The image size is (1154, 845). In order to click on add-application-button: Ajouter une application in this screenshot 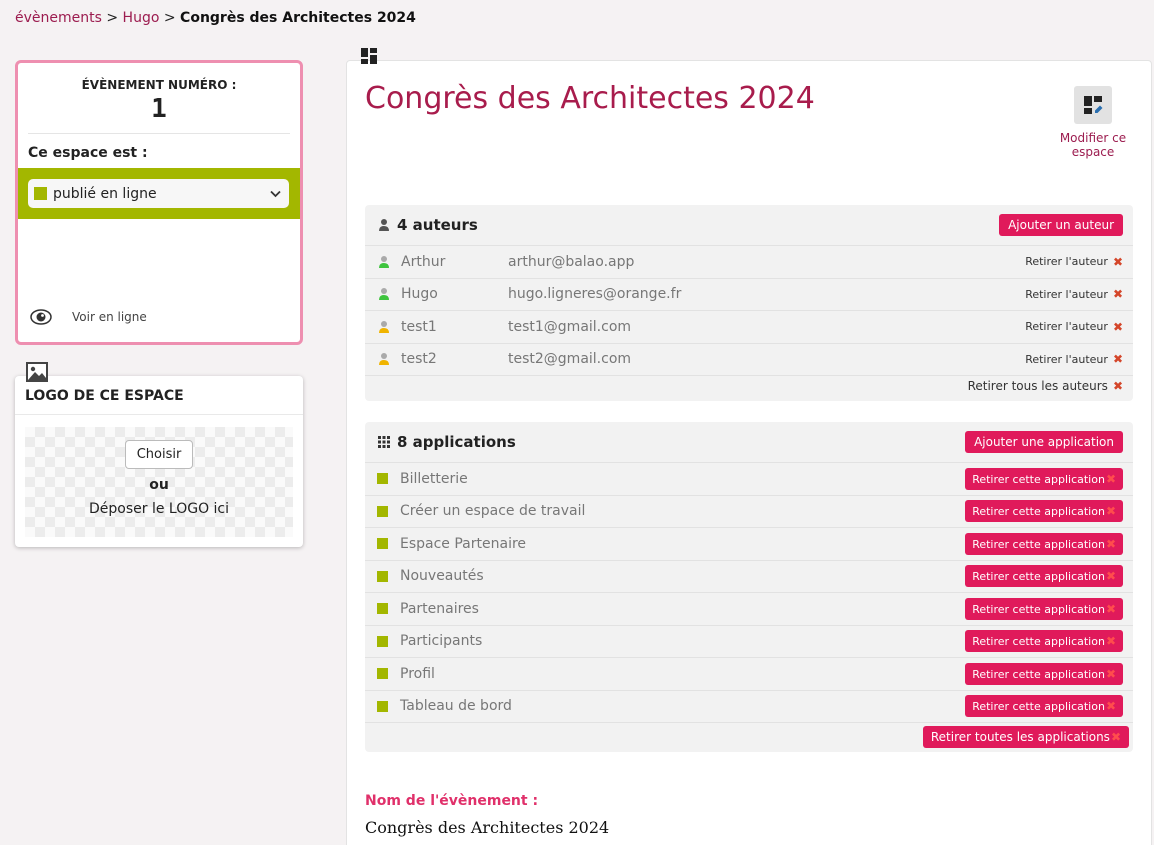, I will do `click(1044, 442)`.